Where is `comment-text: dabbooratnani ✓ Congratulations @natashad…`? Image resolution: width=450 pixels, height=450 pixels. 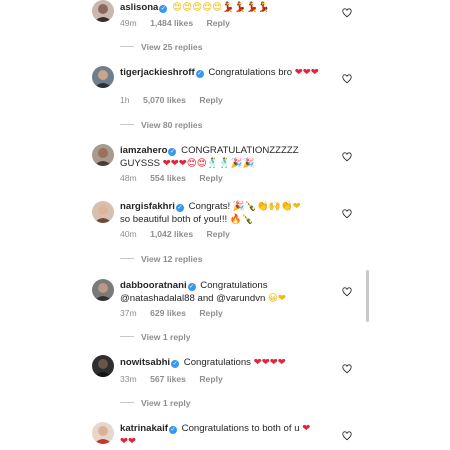
comment-text: dabbooratnani ✓ Congratulations @natashad… is located at coordinates (225, 292).